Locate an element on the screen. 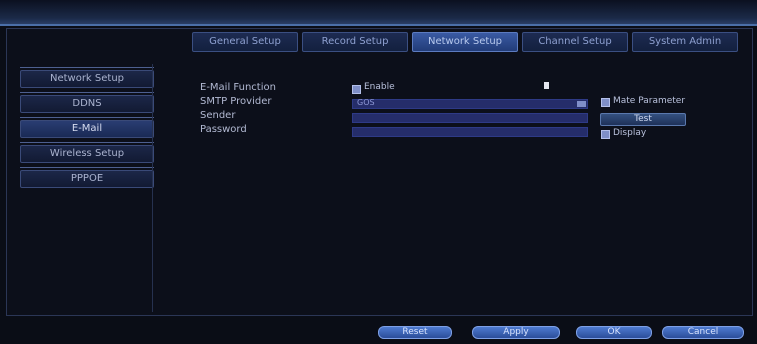  password-input is located at coordinates (470, 132).